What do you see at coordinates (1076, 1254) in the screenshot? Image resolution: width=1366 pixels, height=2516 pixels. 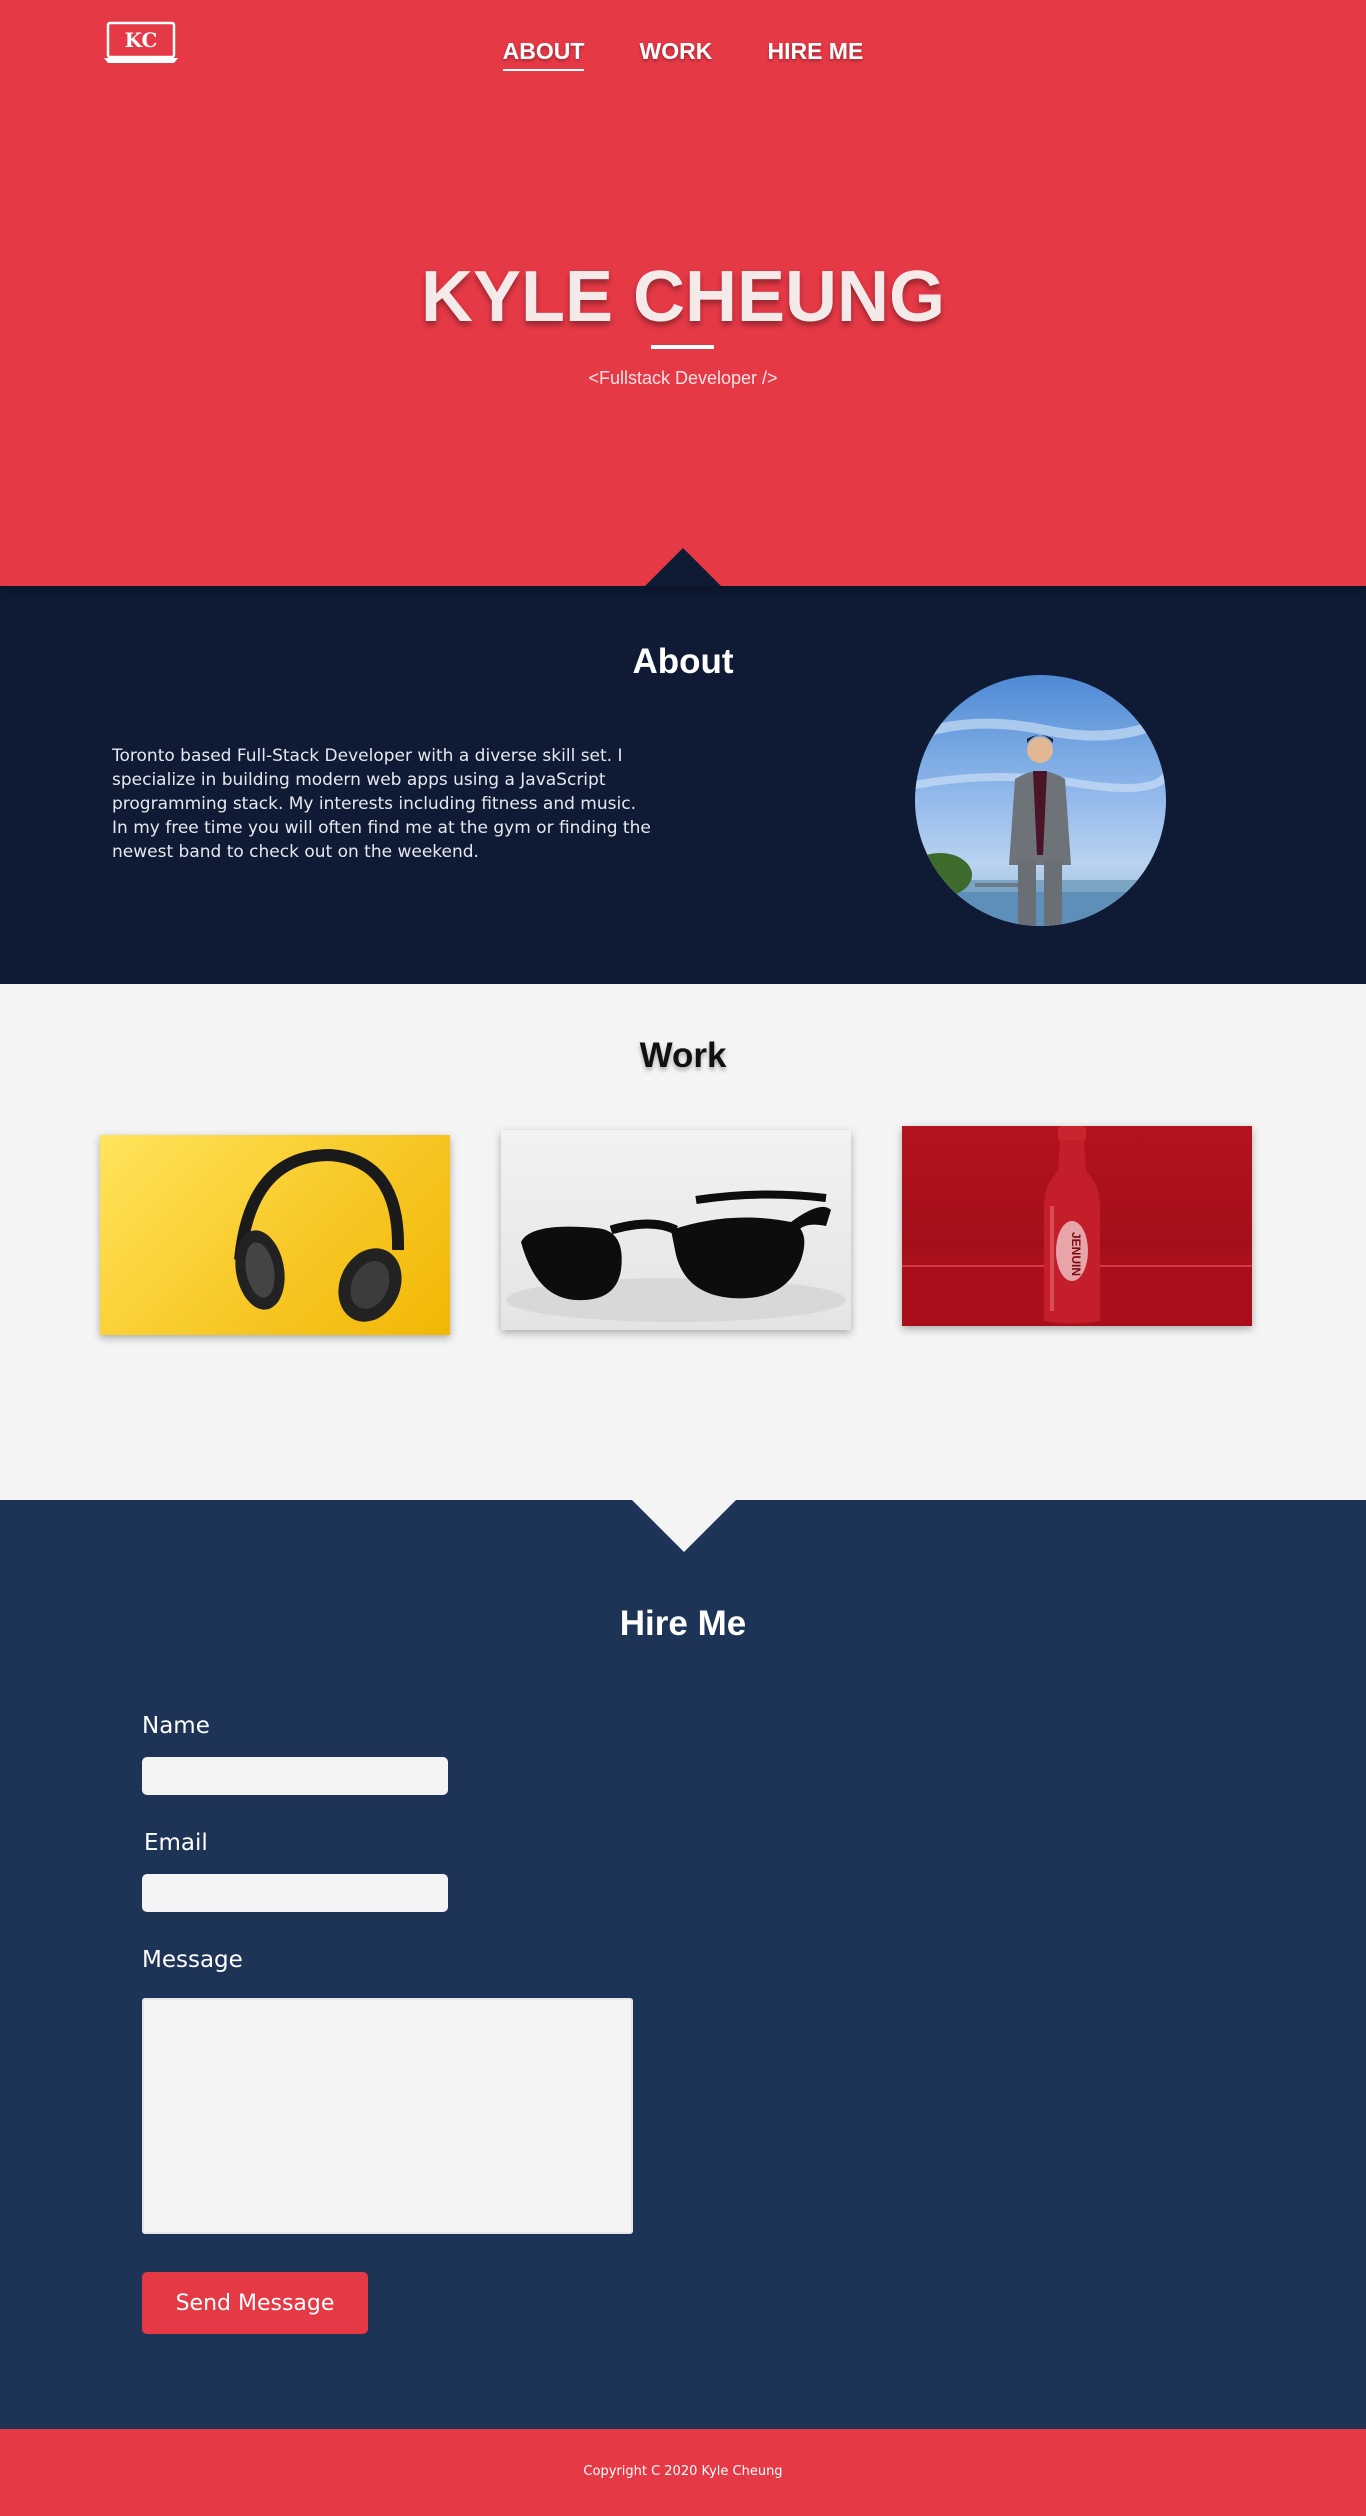 I see `bottle-label: JENUIN` at bounding box center [1076, 1254].